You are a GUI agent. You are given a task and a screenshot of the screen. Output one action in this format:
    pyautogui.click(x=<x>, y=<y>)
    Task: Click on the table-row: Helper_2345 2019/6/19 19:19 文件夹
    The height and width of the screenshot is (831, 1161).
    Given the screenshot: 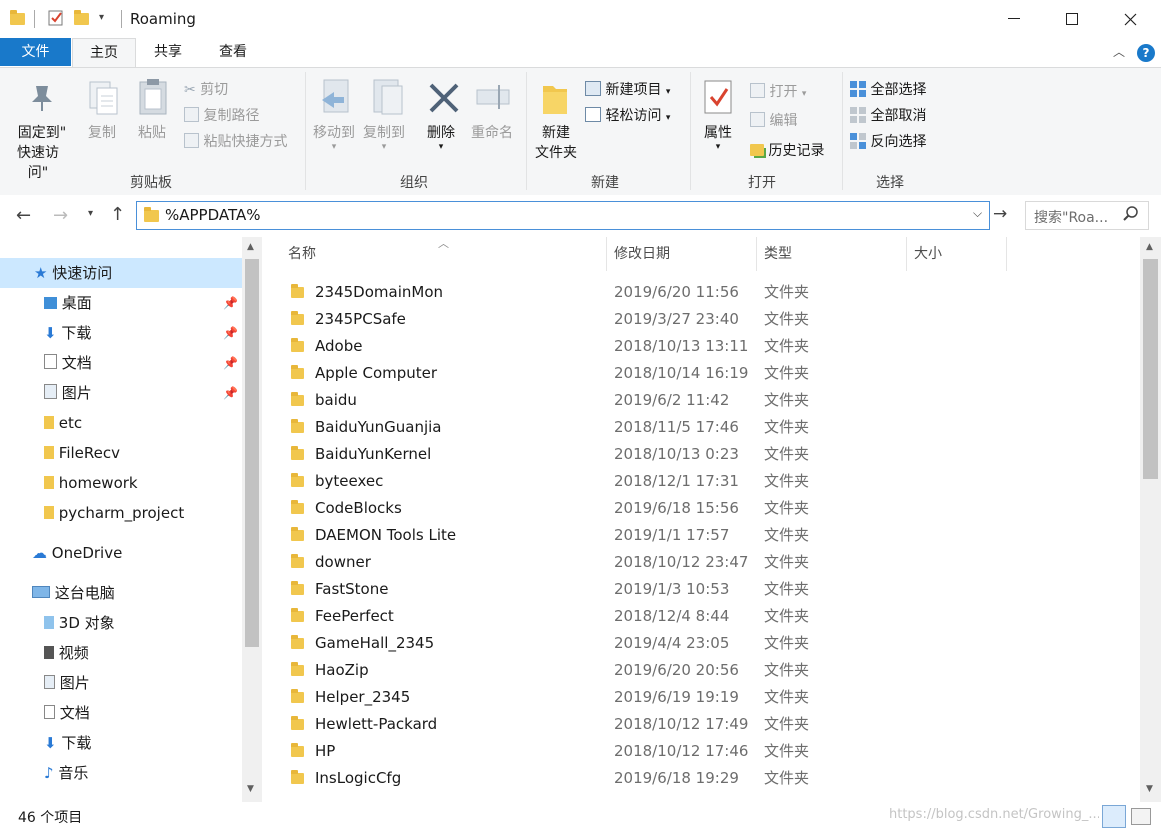 What is the action you would take?
    pyautogui.click(x=647, y=697)
    